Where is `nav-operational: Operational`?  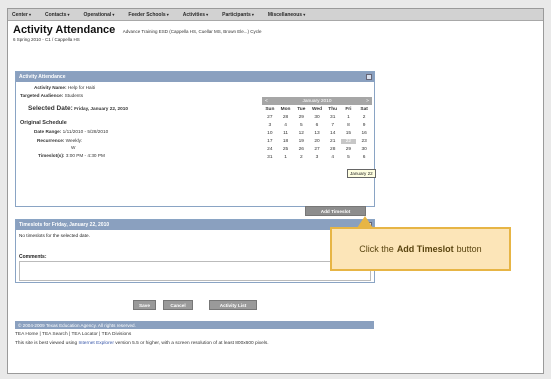
nav-operational: Operational is located at coordinates (99, 15).